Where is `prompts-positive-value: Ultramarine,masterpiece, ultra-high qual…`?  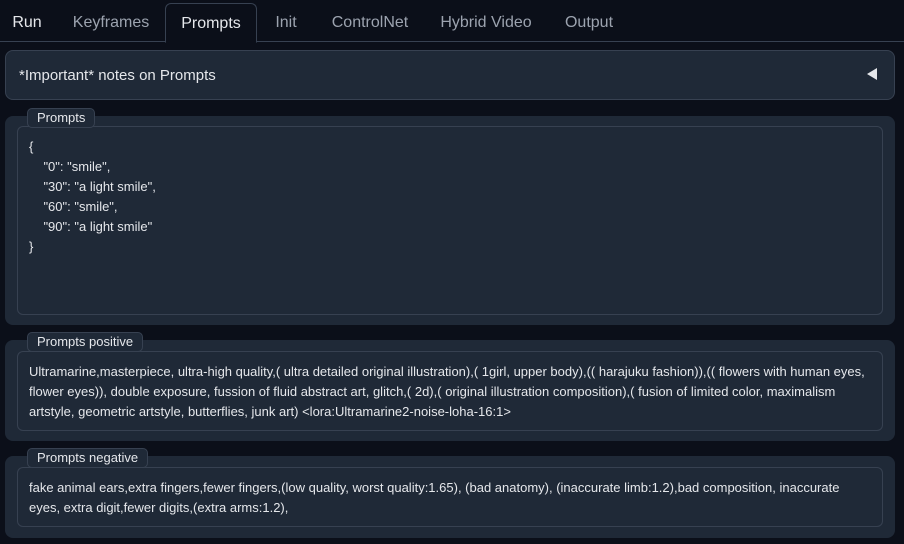
prompts-positive-value: Ultramarine,masterpiece, ultra-high qual… is located at coordinates (447, 391).